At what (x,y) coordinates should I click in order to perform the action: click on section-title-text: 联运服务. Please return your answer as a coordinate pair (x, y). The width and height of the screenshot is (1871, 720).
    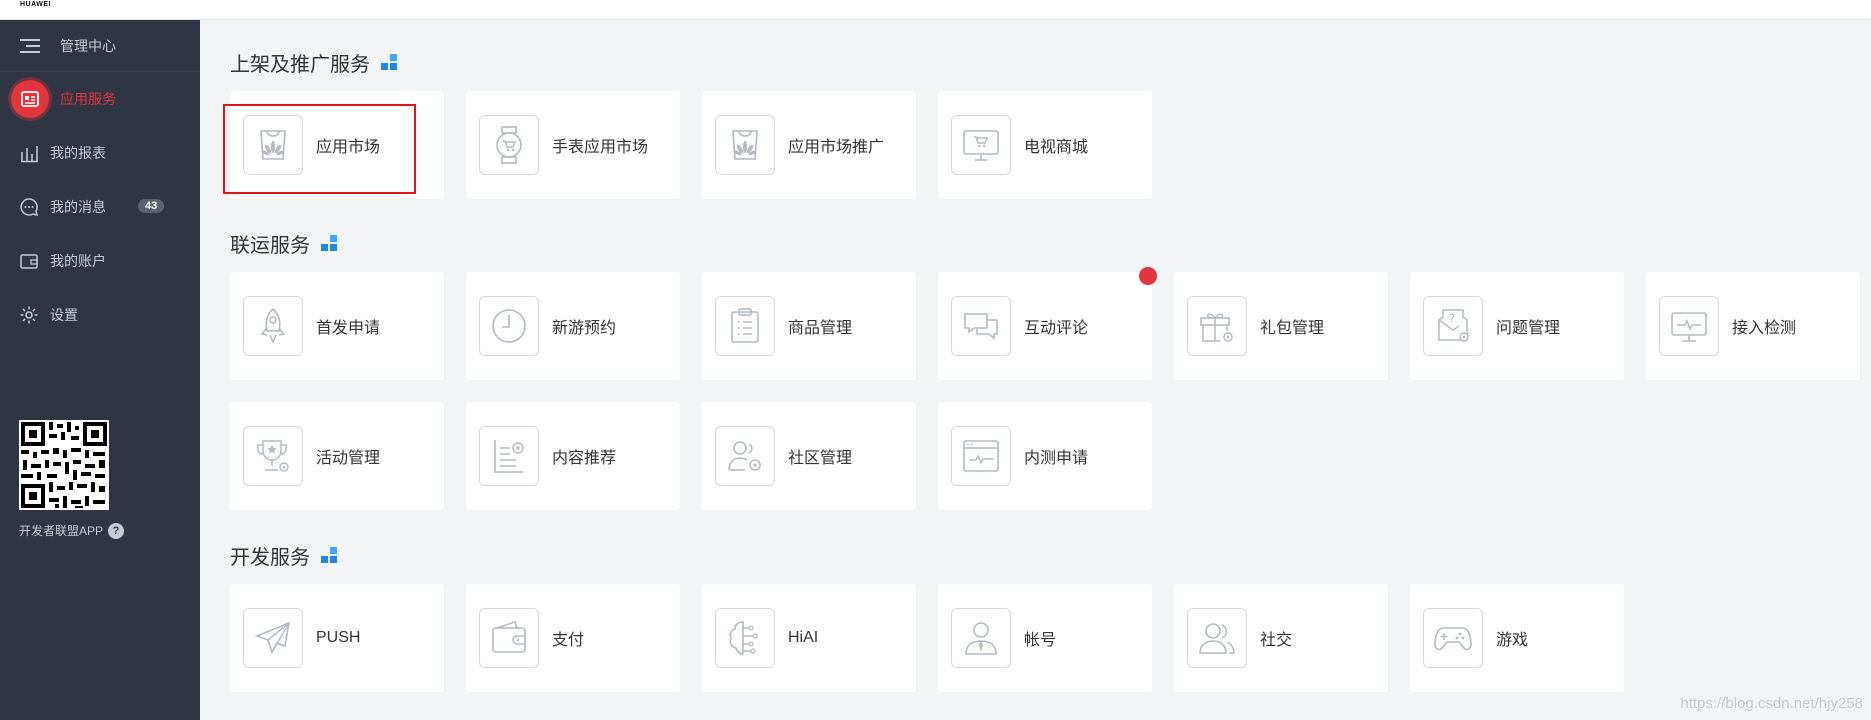
    Looking at the image, I should click on (270, 246).